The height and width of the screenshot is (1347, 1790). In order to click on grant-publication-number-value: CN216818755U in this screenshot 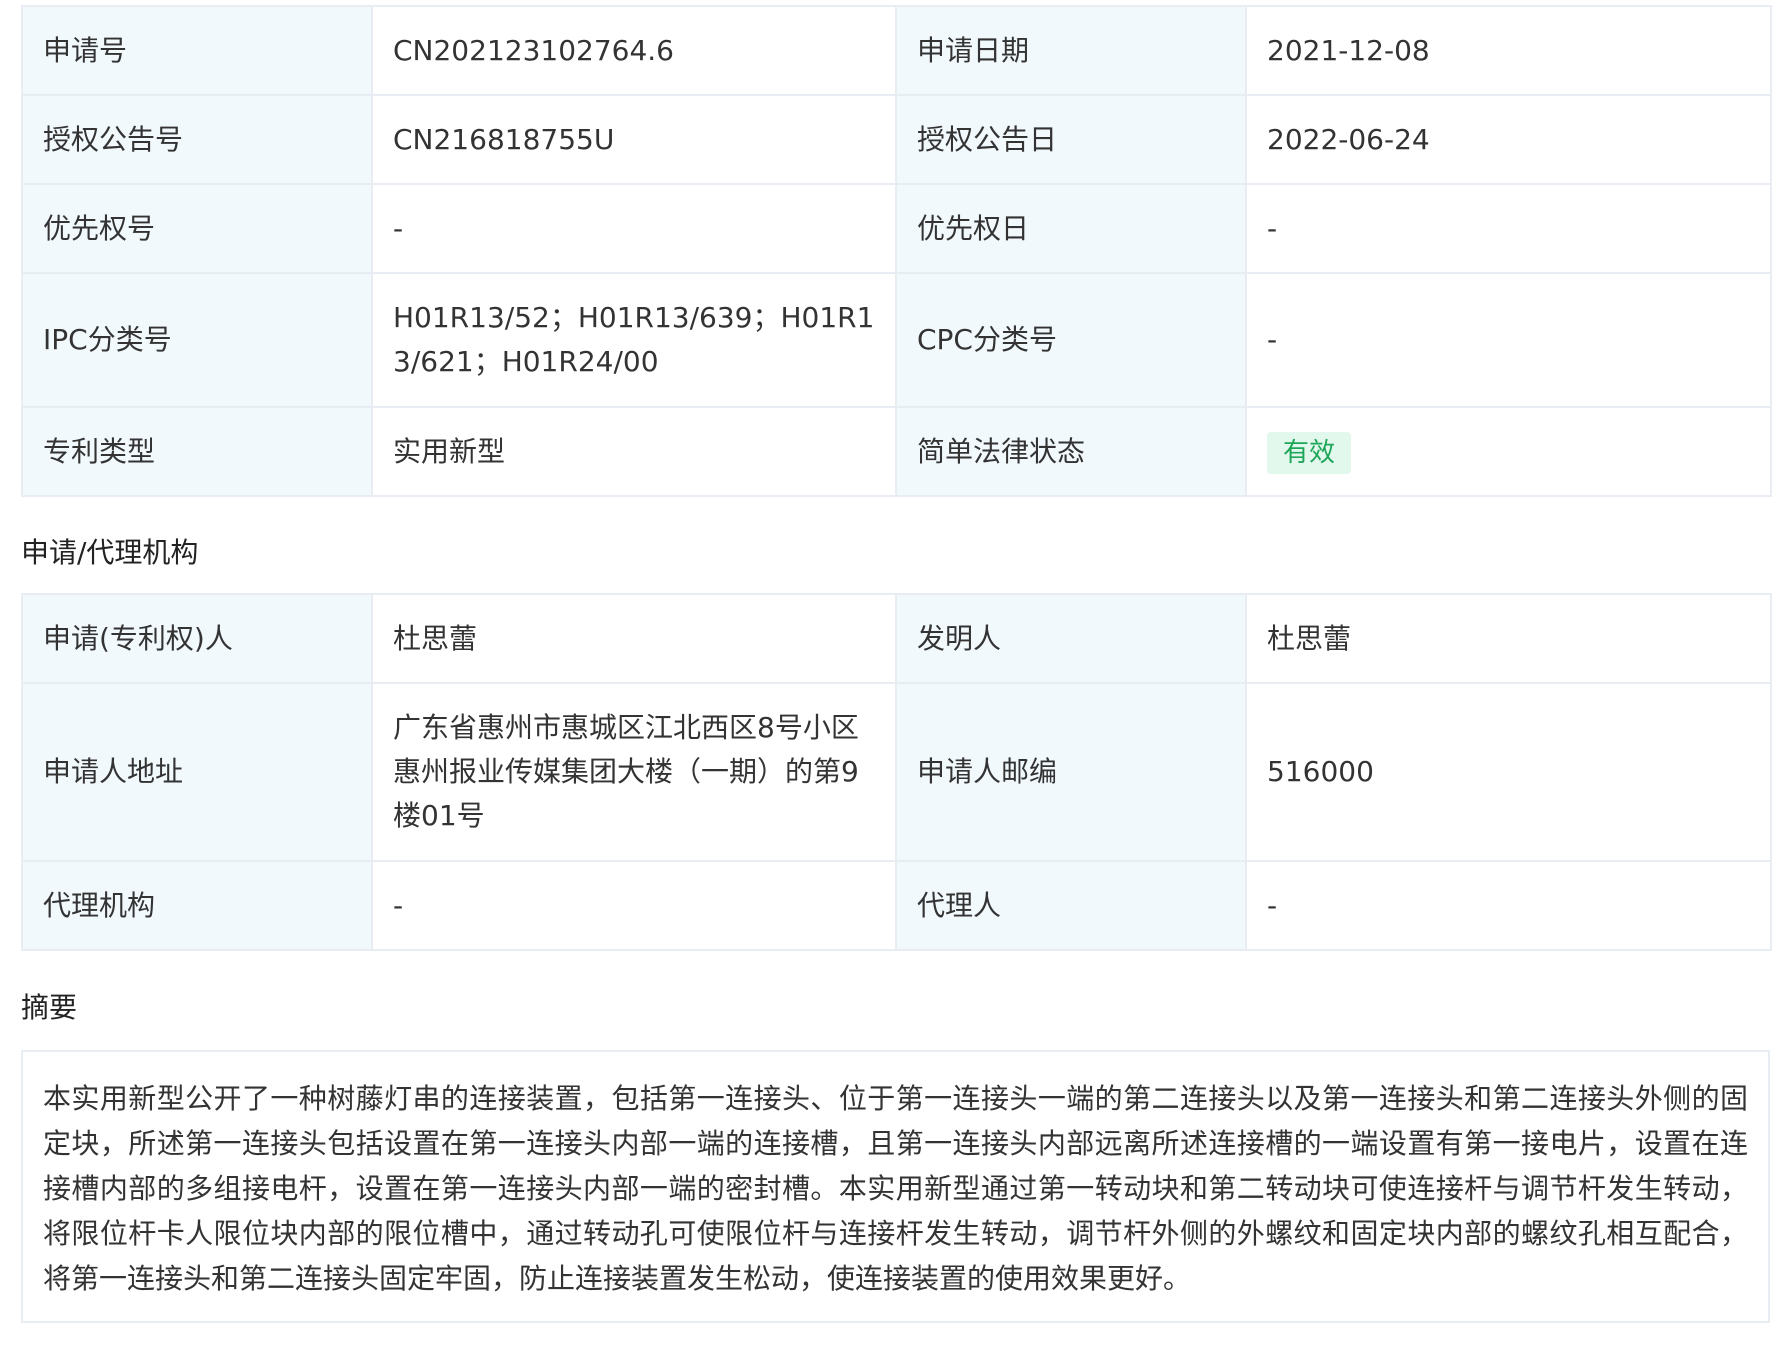, I will do `click(634, 139)`.